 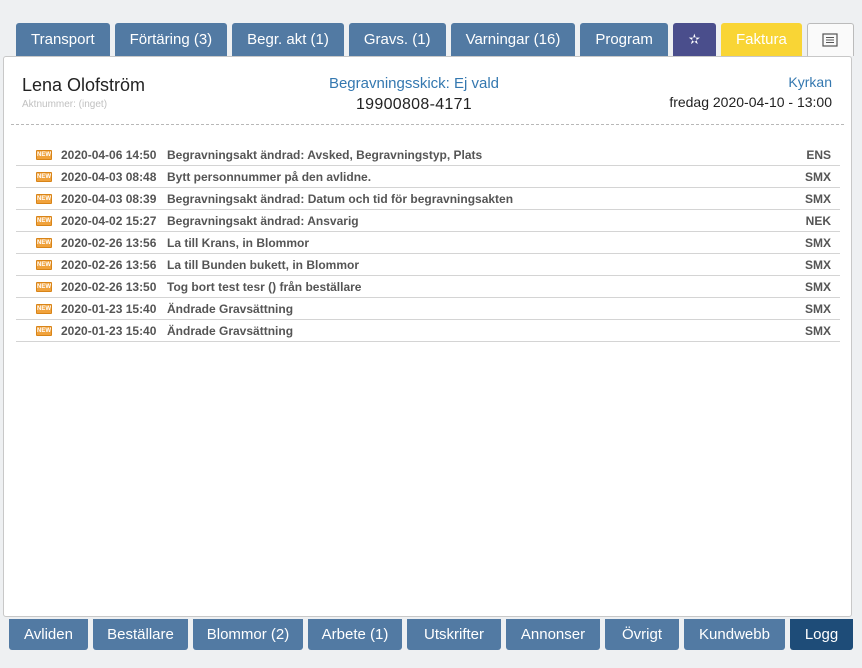 I want to click on log-timestamp: 2020-04-02 15:27, so click(x=109, y=220).